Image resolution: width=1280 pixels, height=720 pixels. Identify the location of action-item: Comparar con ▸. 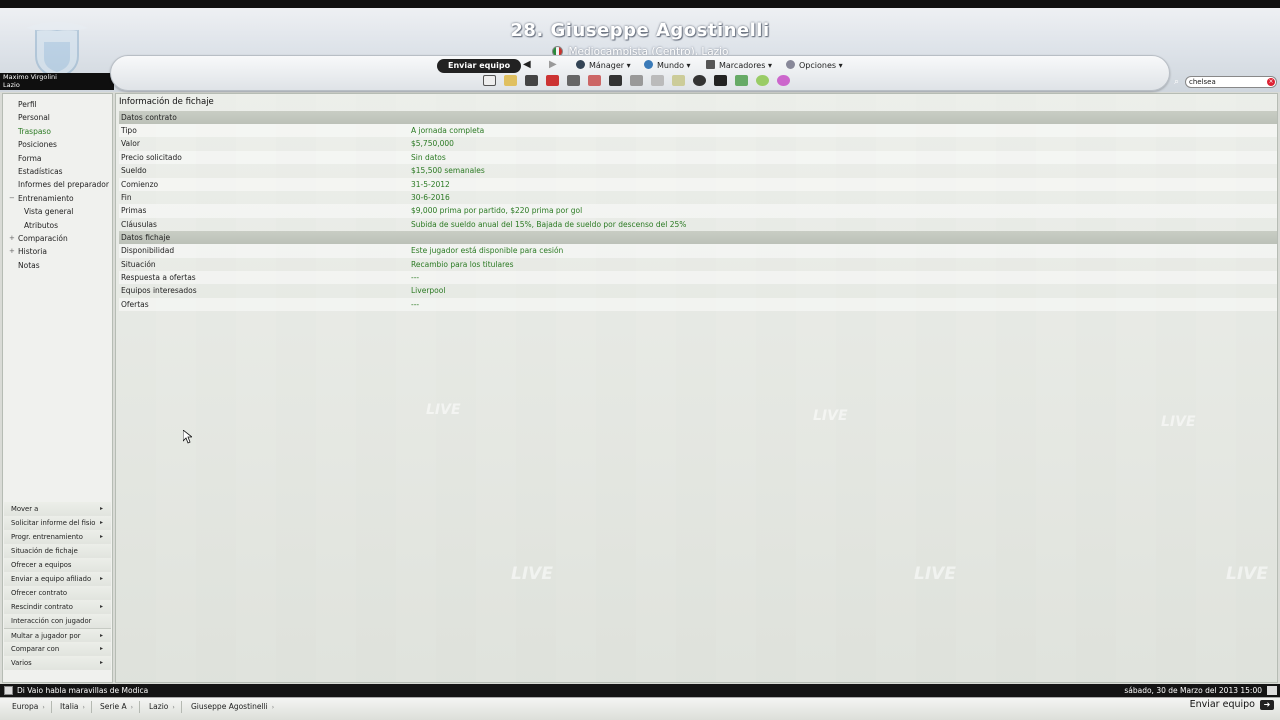
(57, 649).